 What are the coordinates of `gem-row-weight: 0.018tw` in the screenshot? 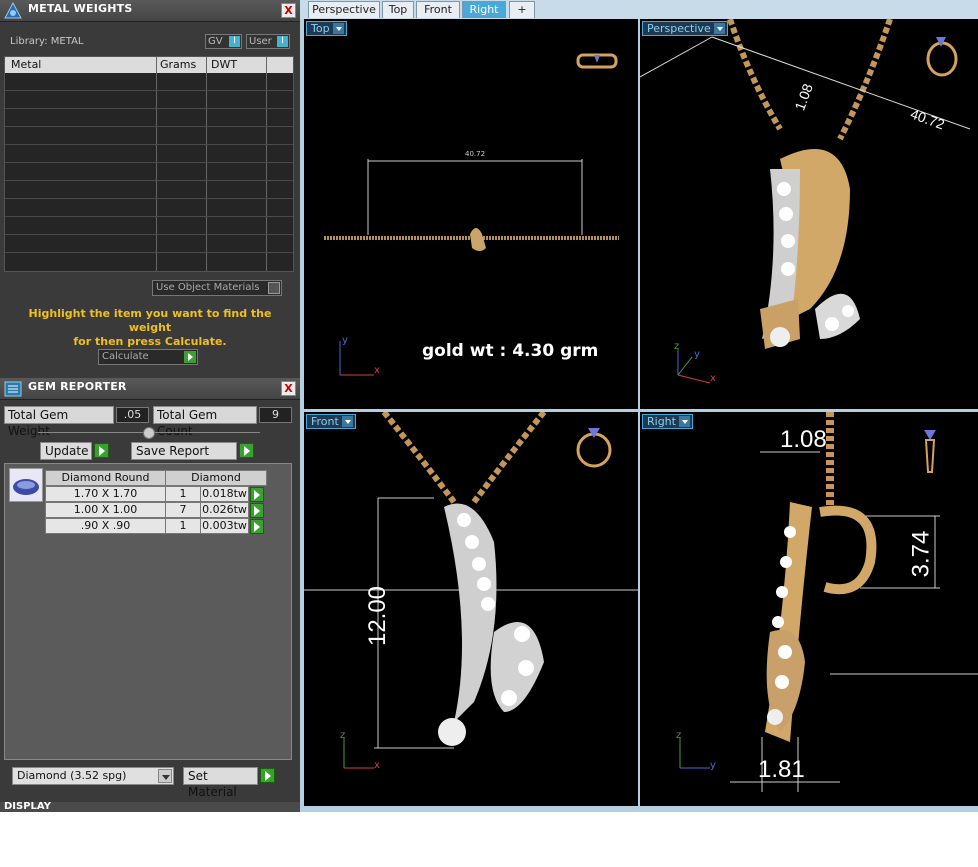 It's located at (224, 494).